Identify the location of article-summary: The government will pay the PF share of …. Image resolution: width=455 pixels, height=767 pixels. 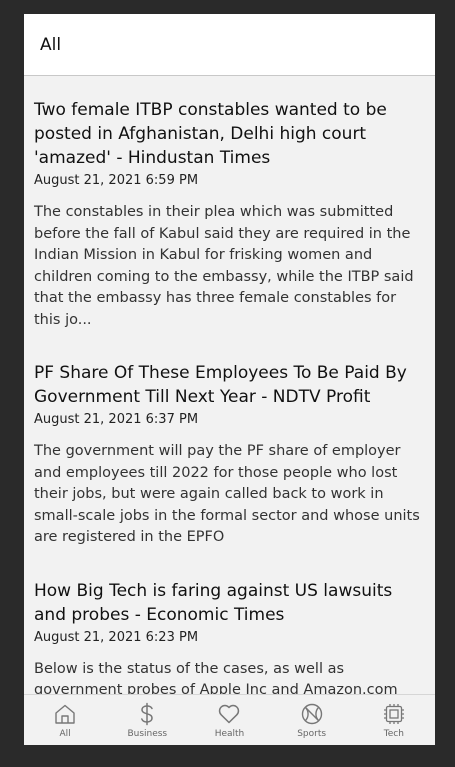
(227, 494).